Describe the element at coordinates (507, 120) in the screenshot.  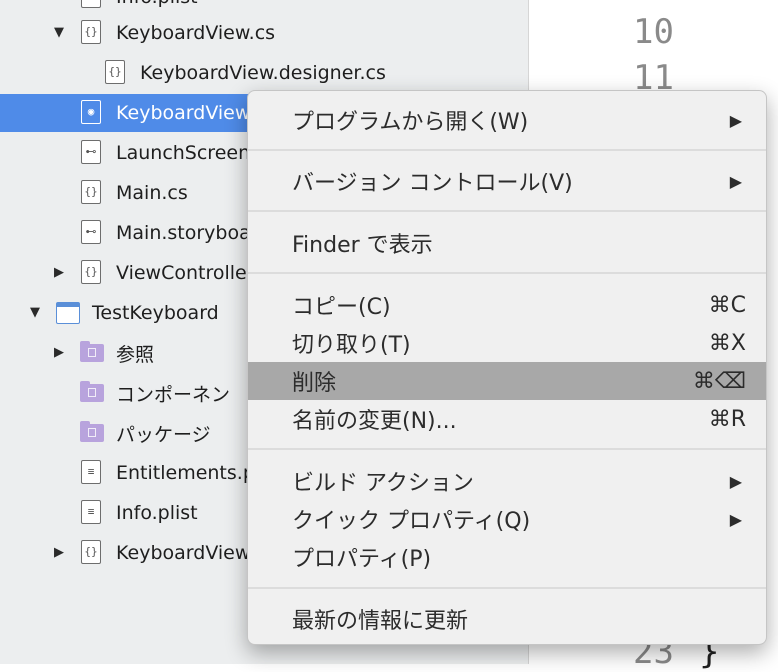
I see `menu-item-open-with: プログラムから開く(W) ▶` at that location.